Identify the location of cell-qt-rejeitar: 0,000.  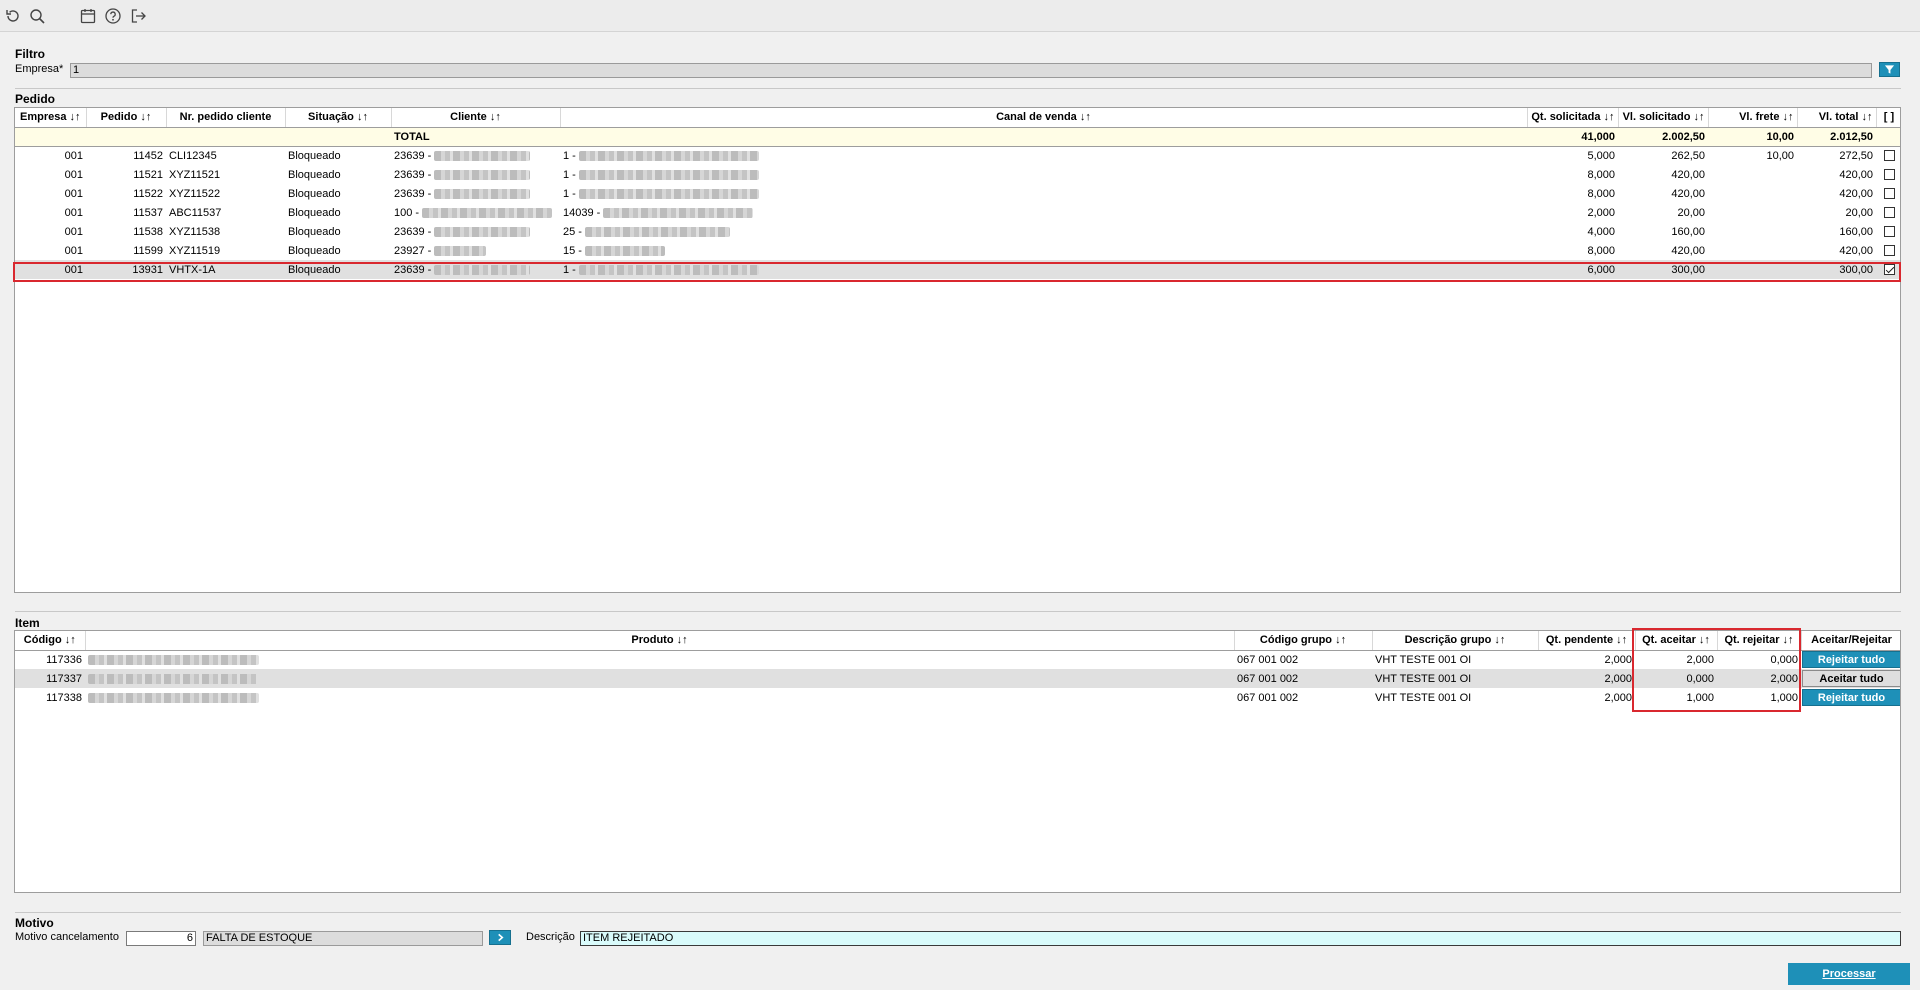
(1759, 659).